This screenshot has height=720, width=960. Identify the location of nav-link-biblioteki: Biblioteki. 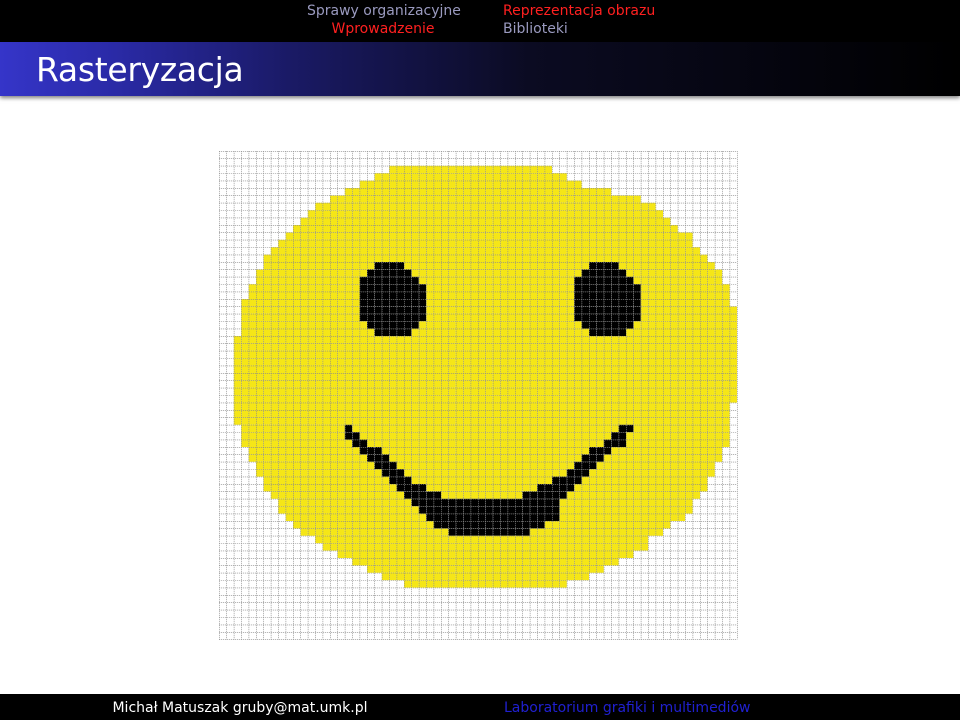
(579, 29).